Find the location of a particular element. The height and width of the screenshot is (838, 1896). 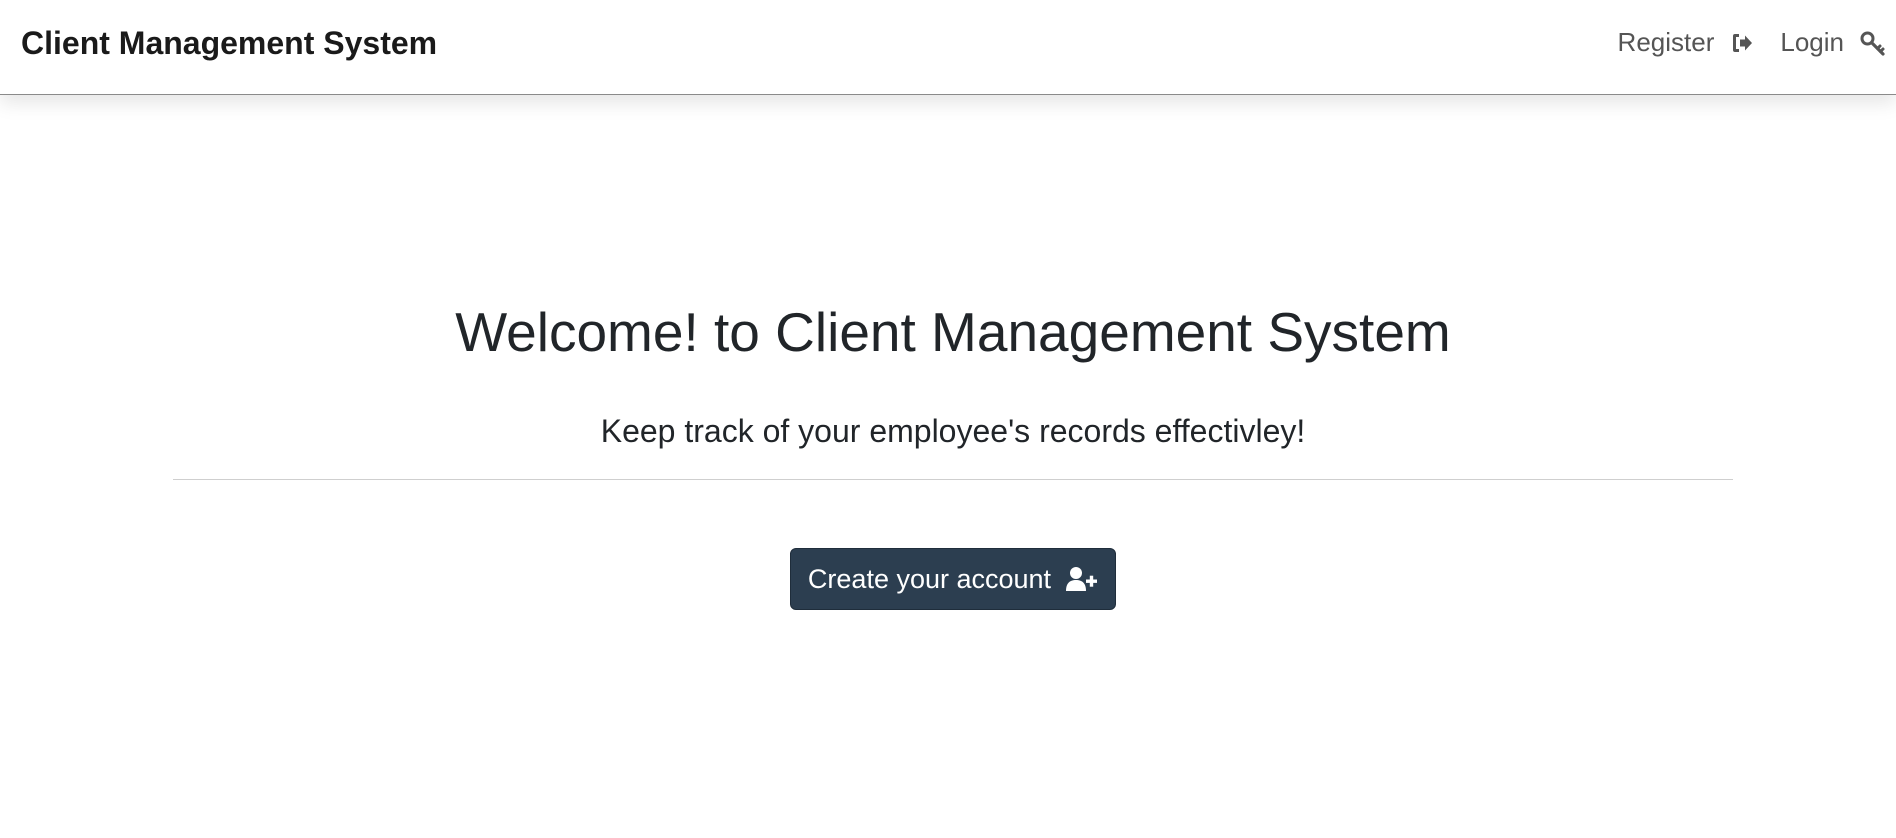

key-icon is located at coordinates (1872, 43).